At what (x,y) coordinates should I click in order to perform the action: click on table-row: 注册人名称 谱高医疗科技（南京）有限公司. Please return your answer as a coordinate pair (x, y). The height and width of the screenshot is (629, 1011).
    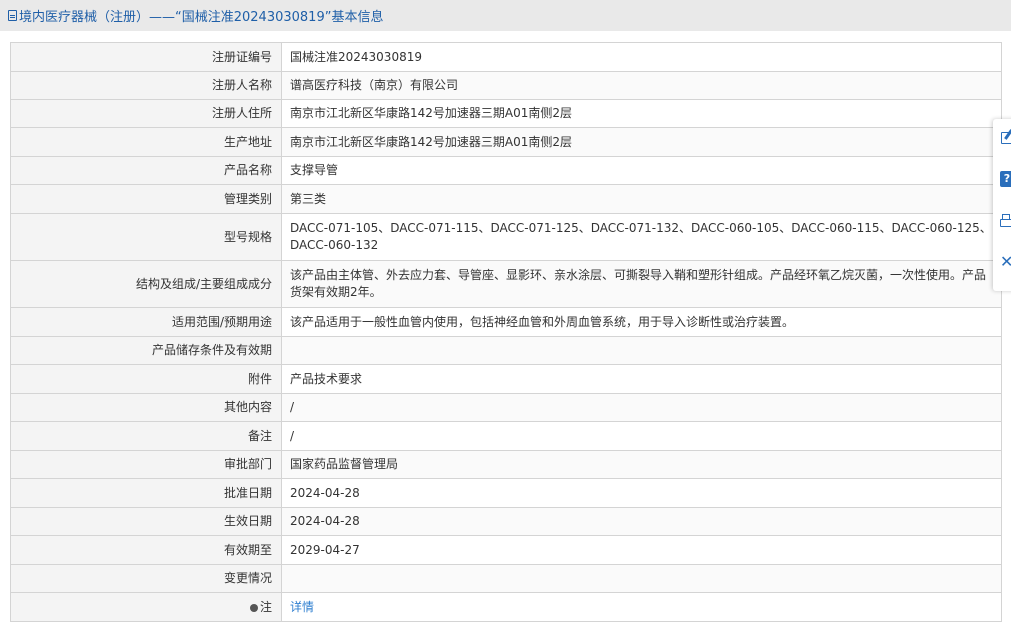
    Looking at the image, I should click on (506, 85).